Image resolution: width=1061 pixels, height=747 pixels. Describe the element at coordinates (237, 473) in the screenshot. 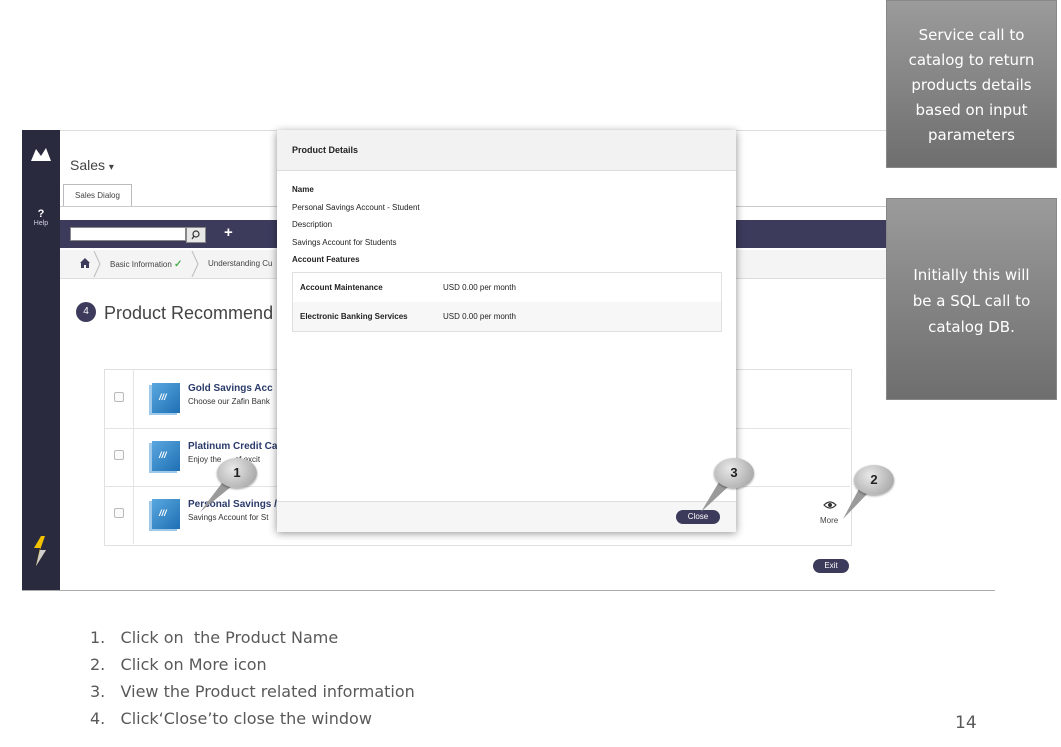

I see `callout-1: 1` at that location.